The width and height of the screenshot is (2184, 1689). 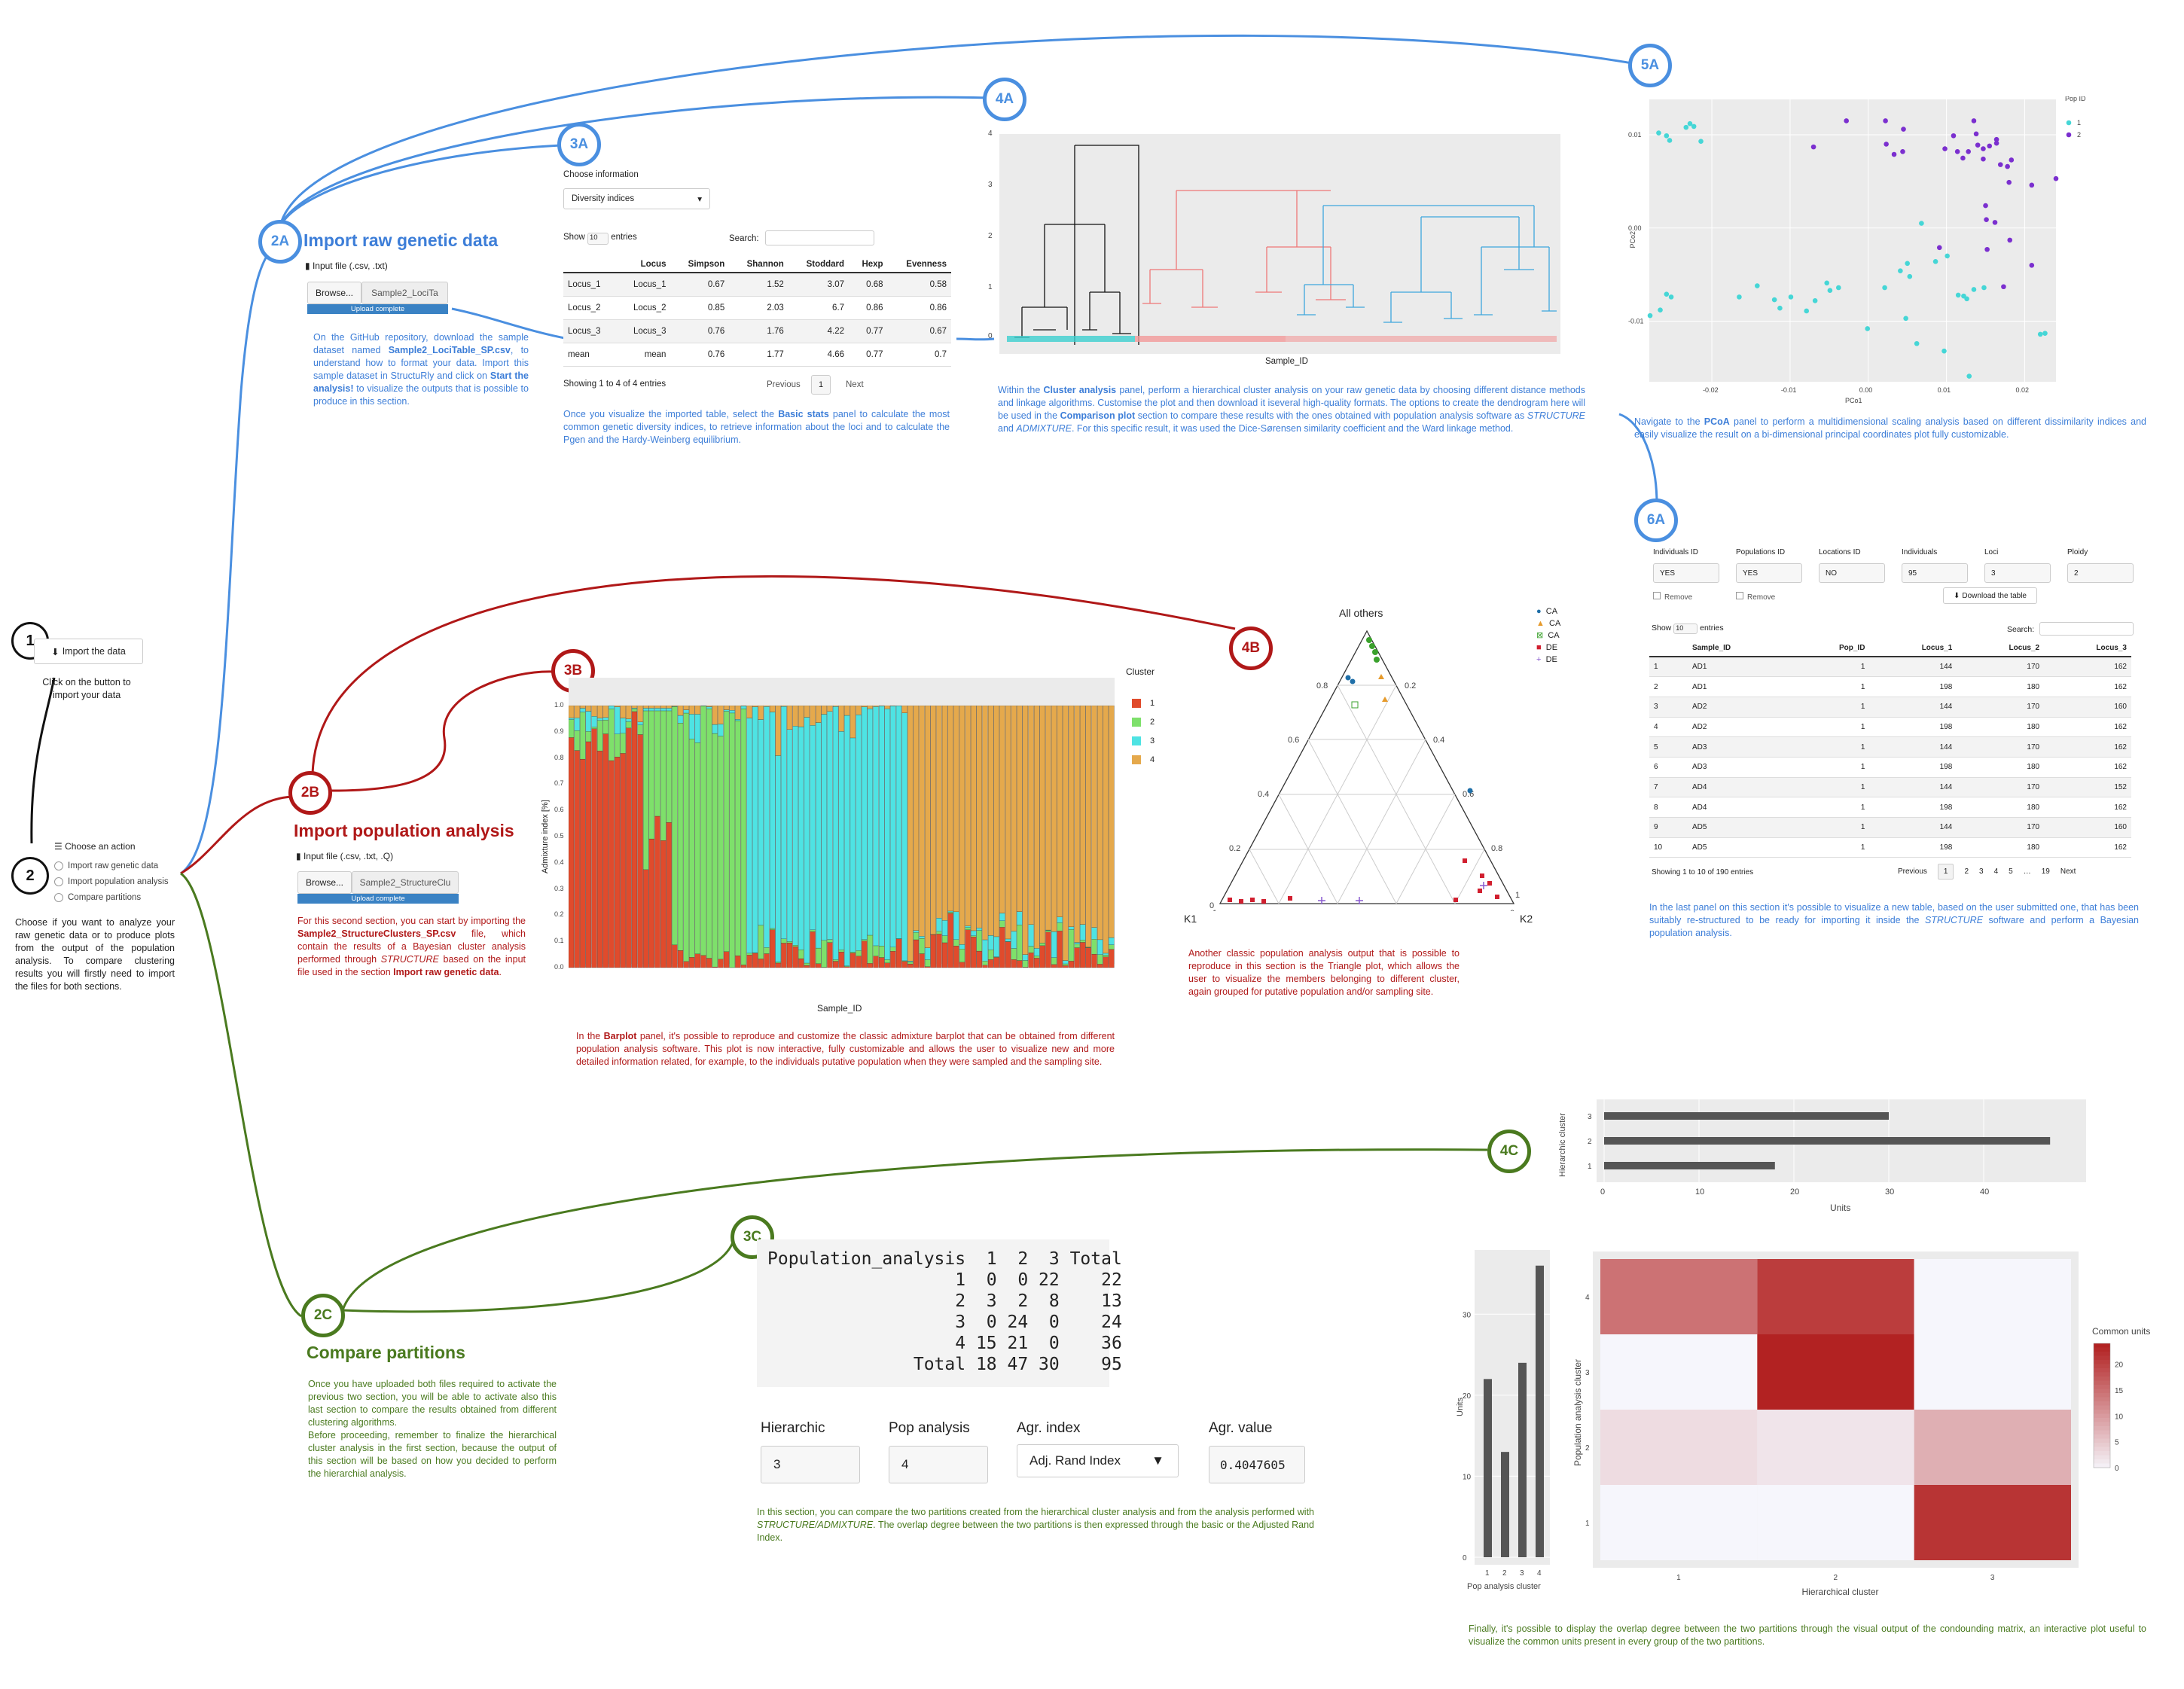 I want to click on info-select: Diversity indices ▾, so click(x=636, y=198).